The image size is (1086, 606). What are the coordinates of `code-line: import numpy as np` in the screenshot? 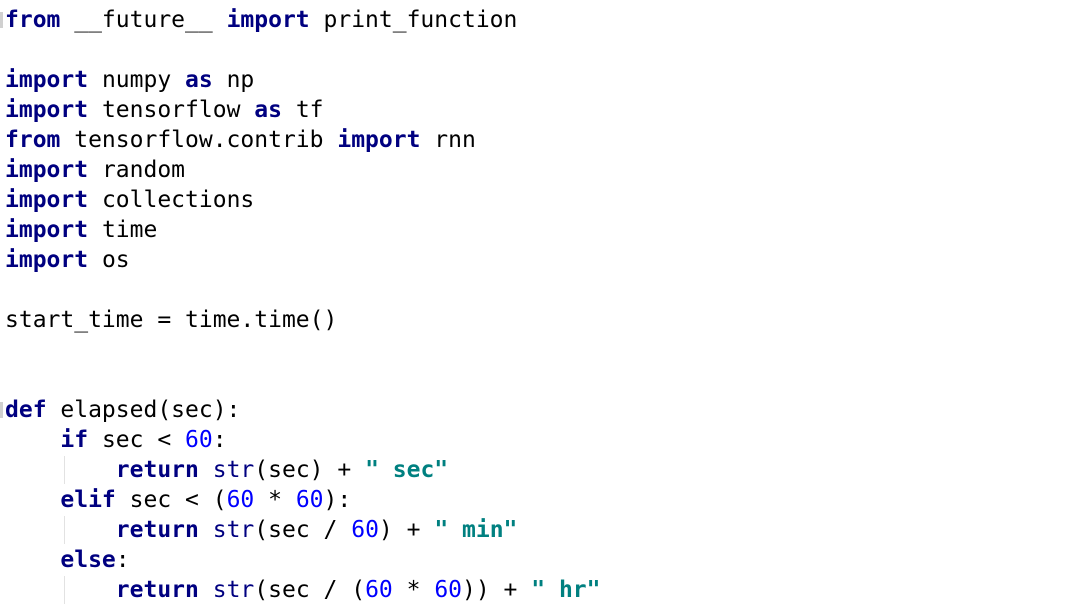 It's located at (303, 80).